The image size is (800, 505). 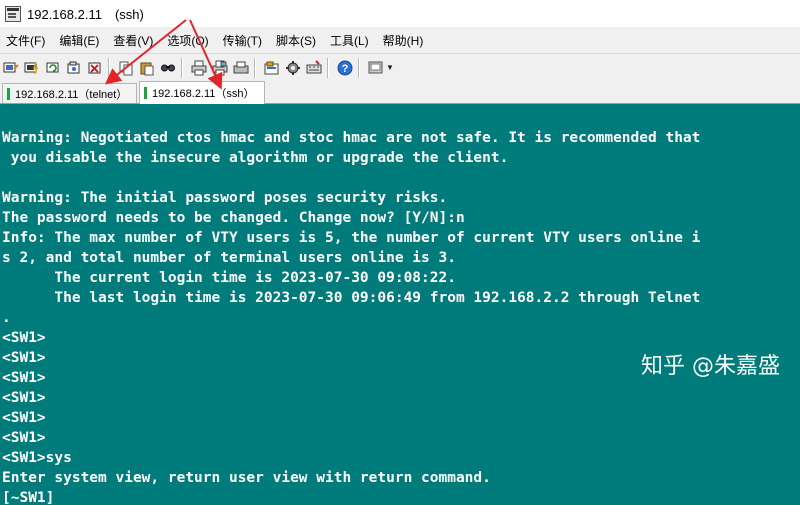 I want to click on menu-script: 脚本(S), so click(x=296, y=40).